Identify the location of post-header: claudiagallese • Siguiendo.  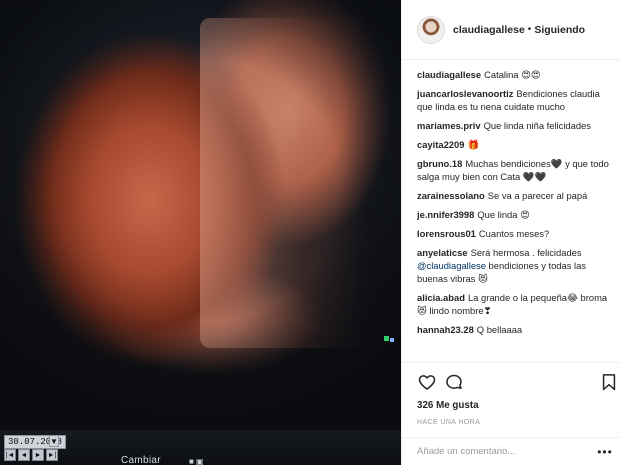
(511, 30).